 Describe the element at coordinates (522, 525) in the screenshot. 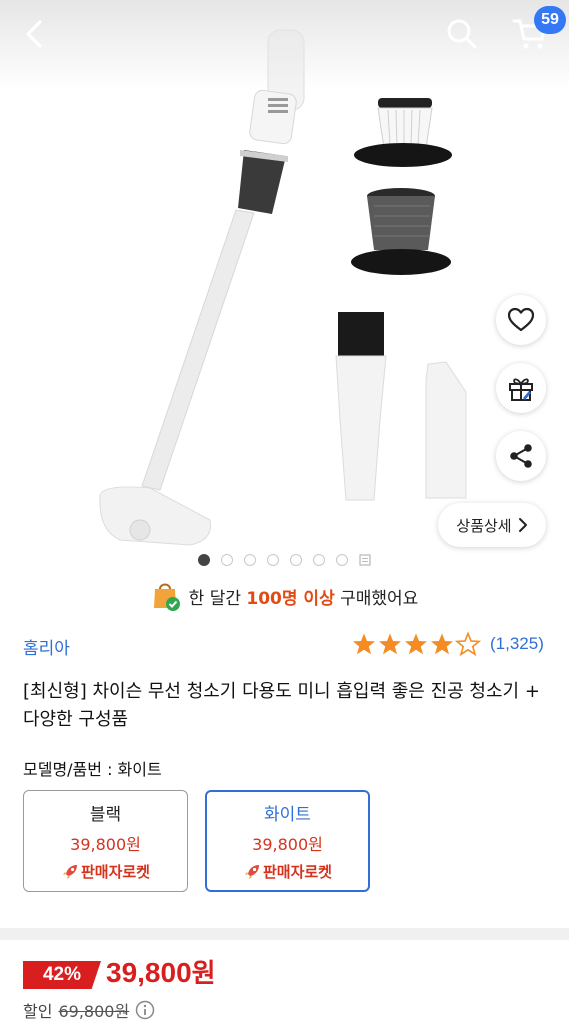

I see `chevron-right-icon` at that location.